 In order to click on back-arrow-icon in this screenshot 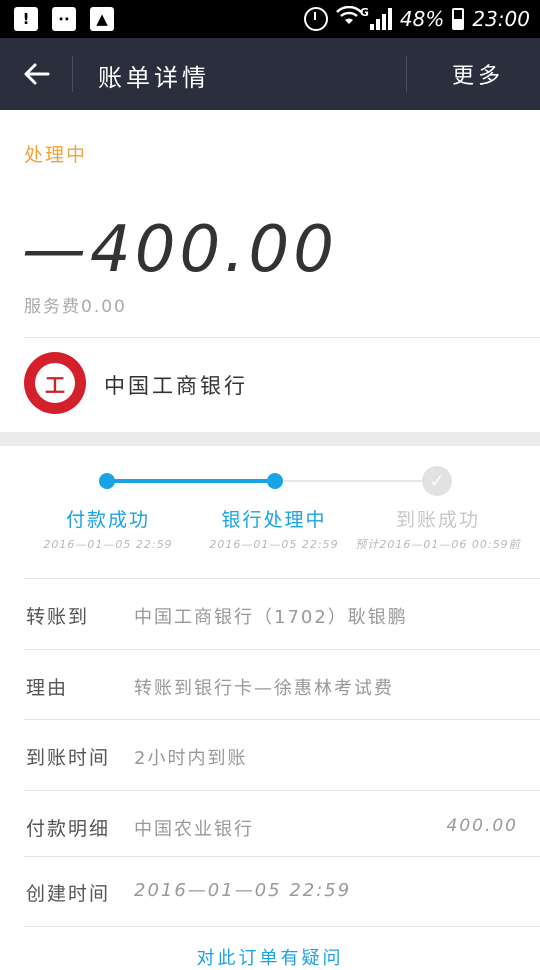, I will do `click(36, 74)`.